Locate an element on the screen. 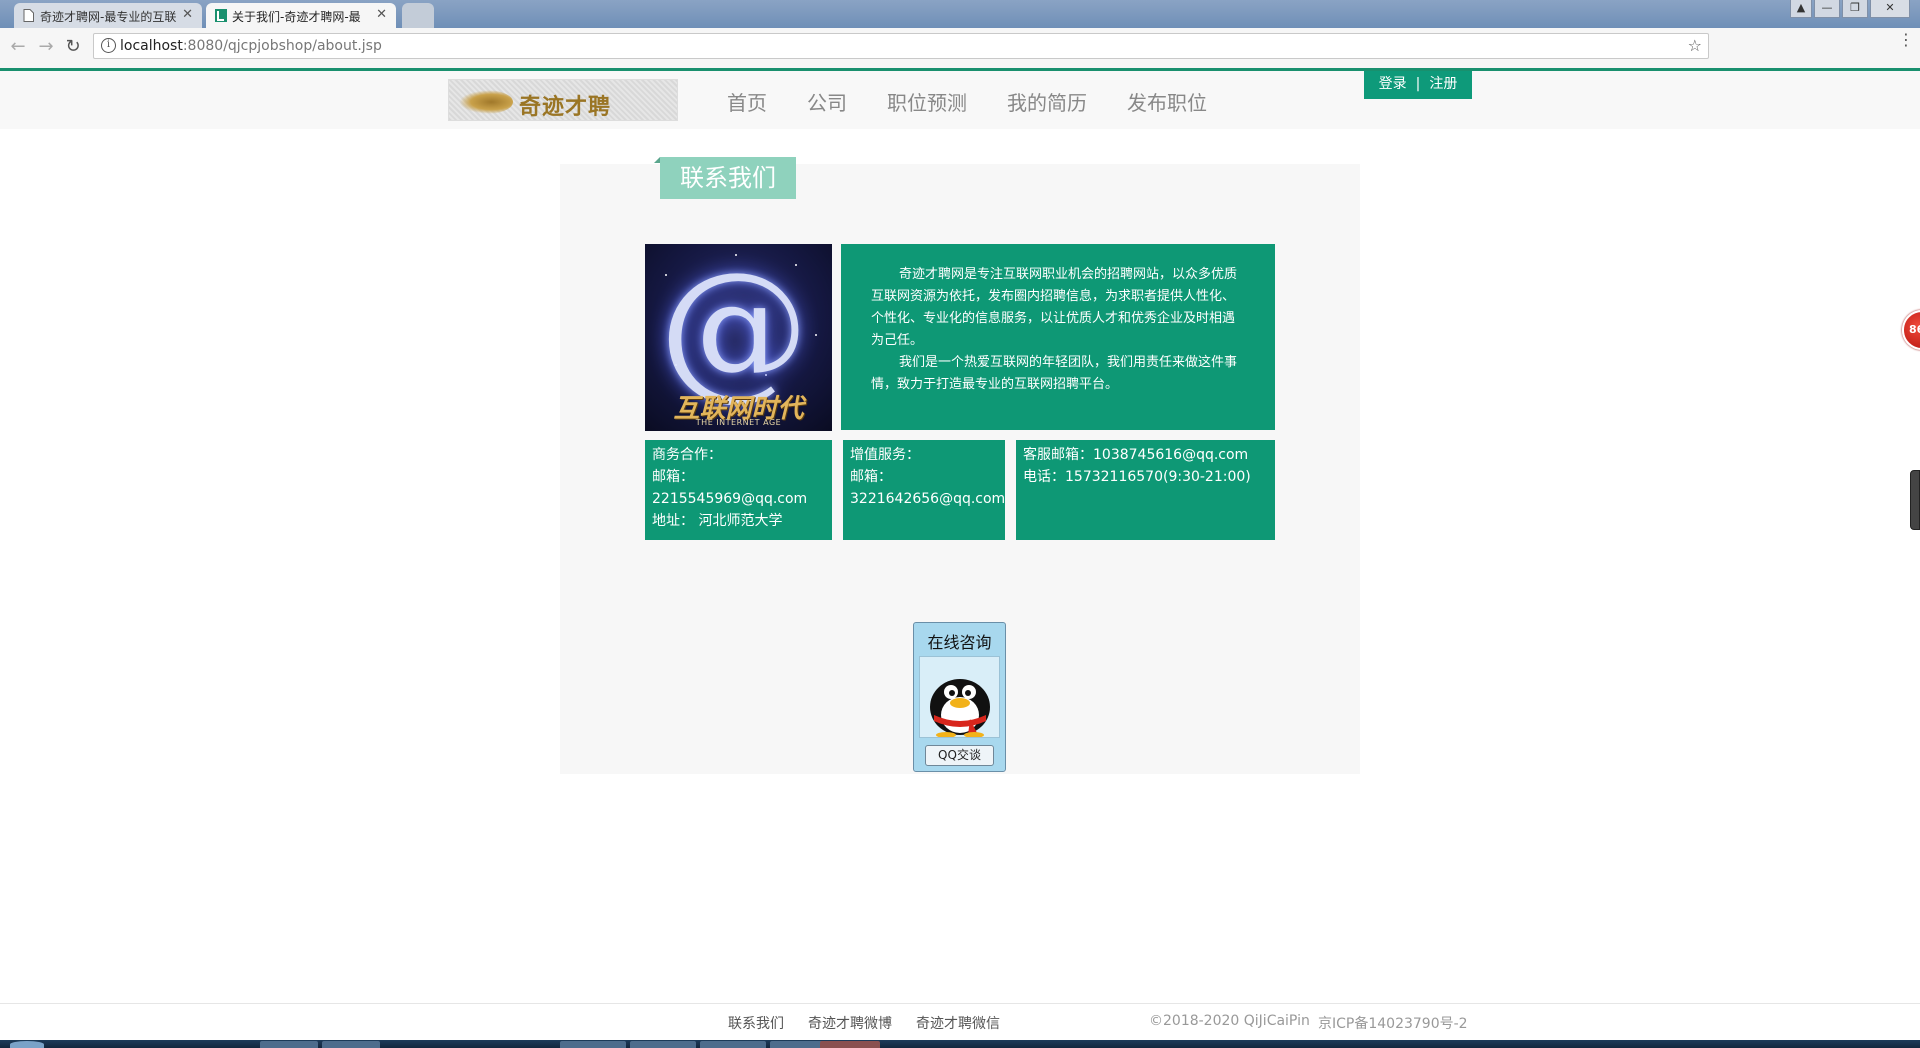 This screenshot has width=1920, height=1048. site-favicon-icon is located at coordinates (221, 15).